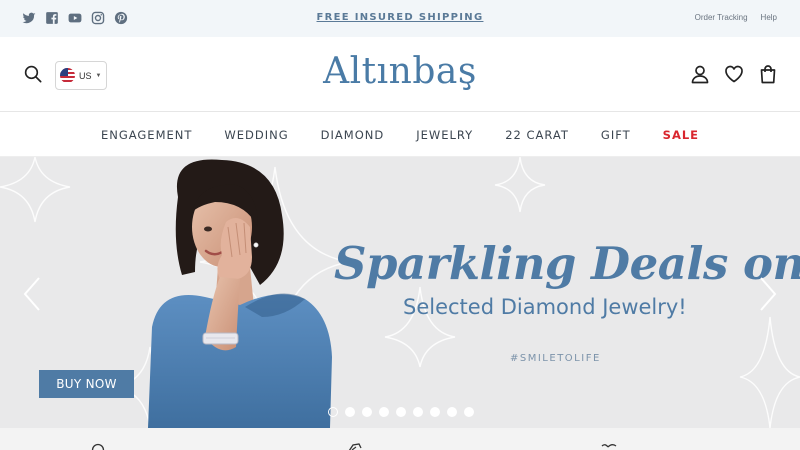 The image size is (800, 450). Describe the element at coordinates (768, 74) in the screenshot. I see `cart-bag-icon` at that location.